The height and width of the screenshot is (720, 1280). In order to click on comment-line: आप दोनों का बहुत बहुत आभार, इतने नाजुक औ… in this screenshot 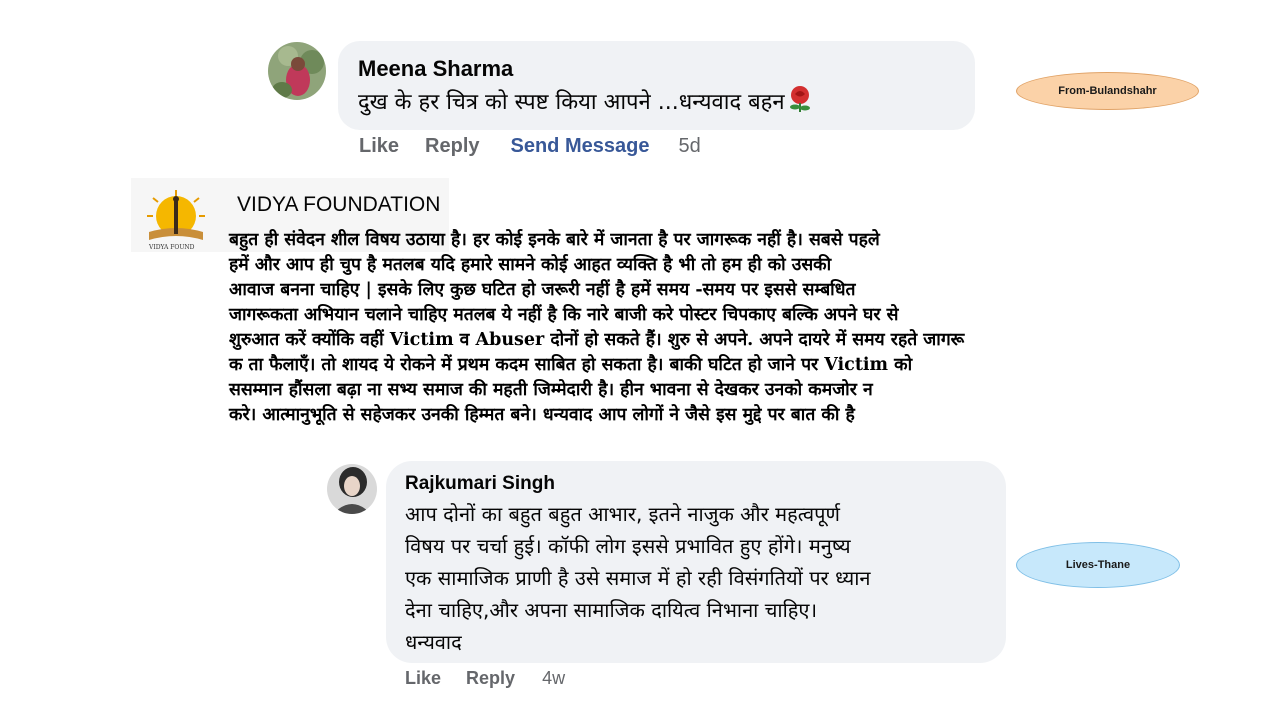, I will do `click(622, 514)`.